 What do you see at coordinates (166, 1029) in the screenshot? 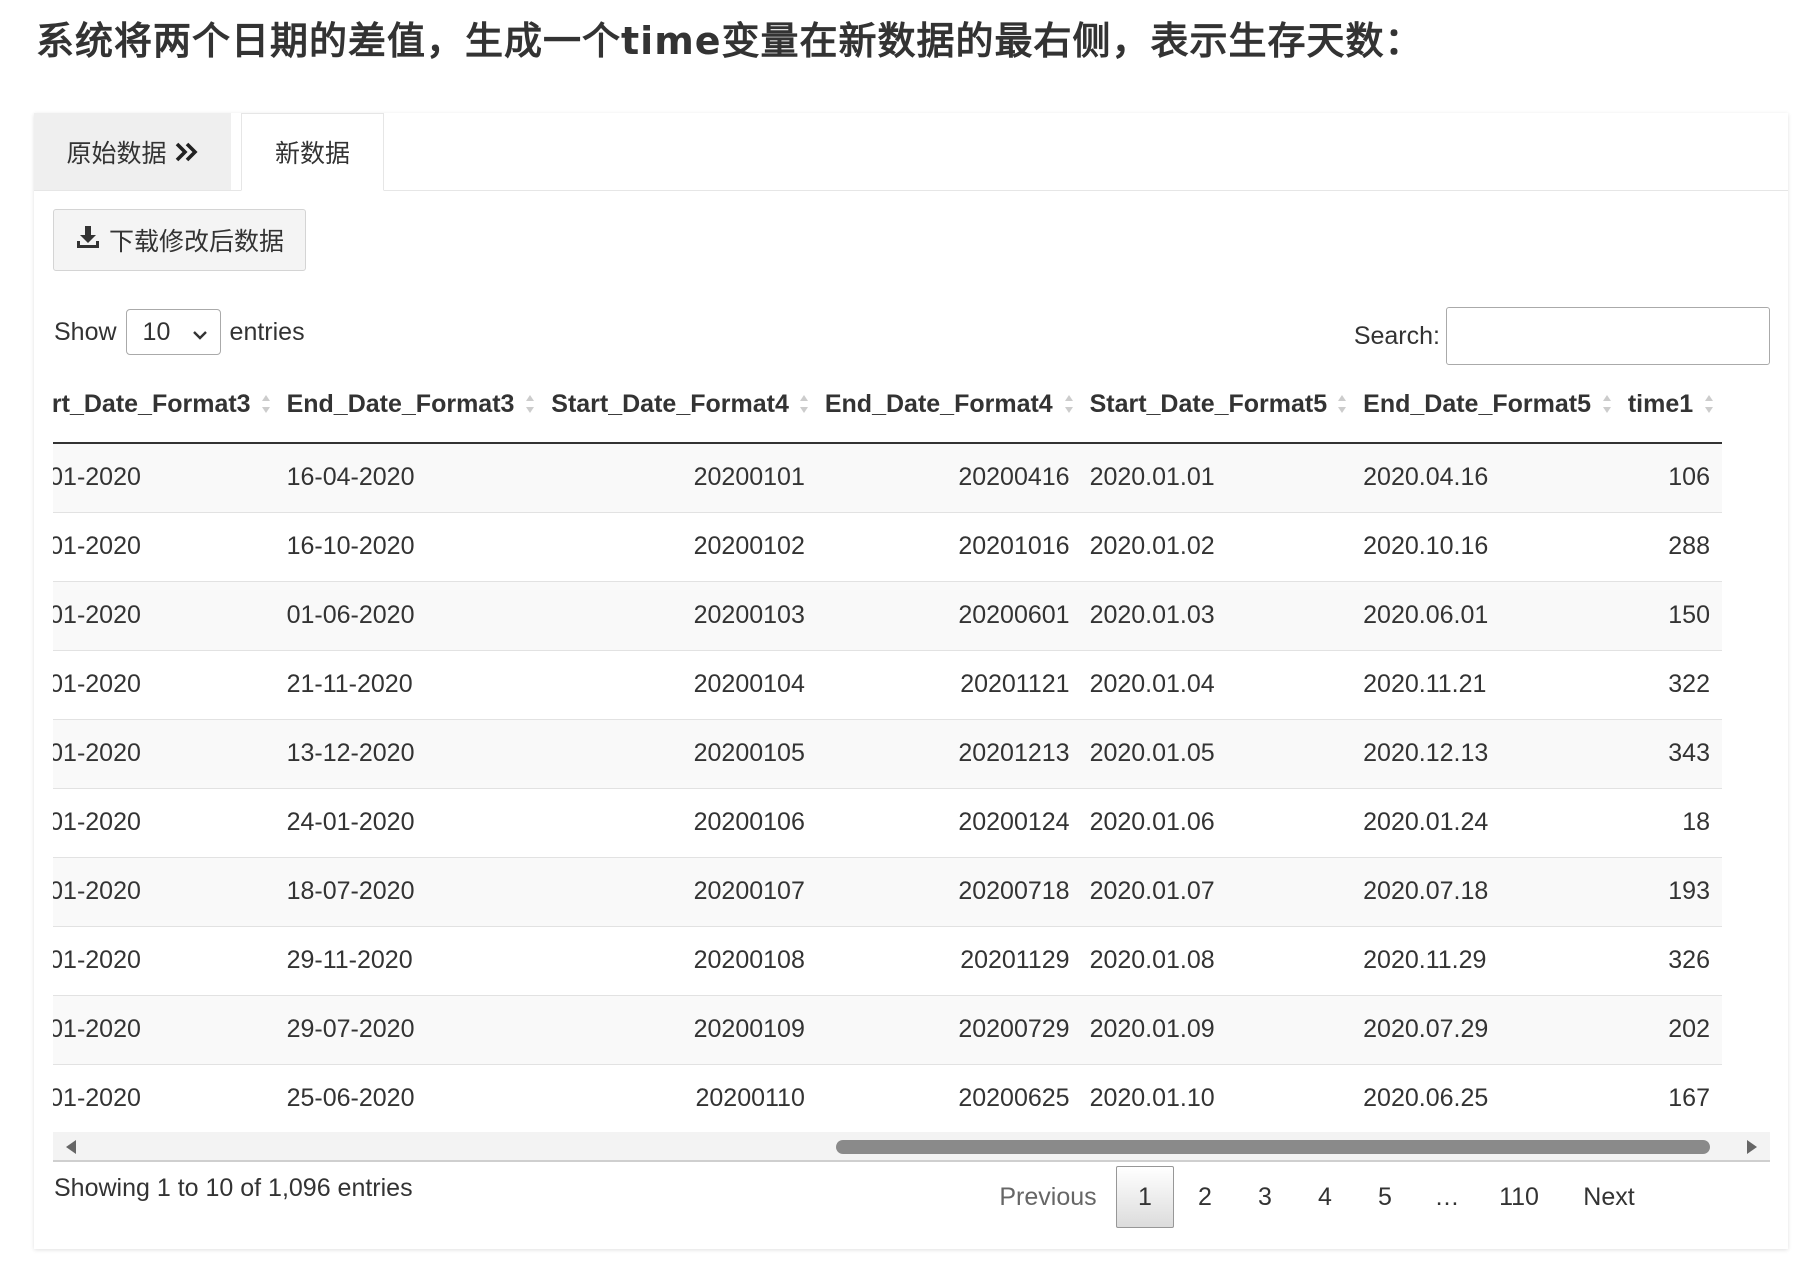
I see `table-cell: 09-01-2020` at bounding box center [166, 1029].